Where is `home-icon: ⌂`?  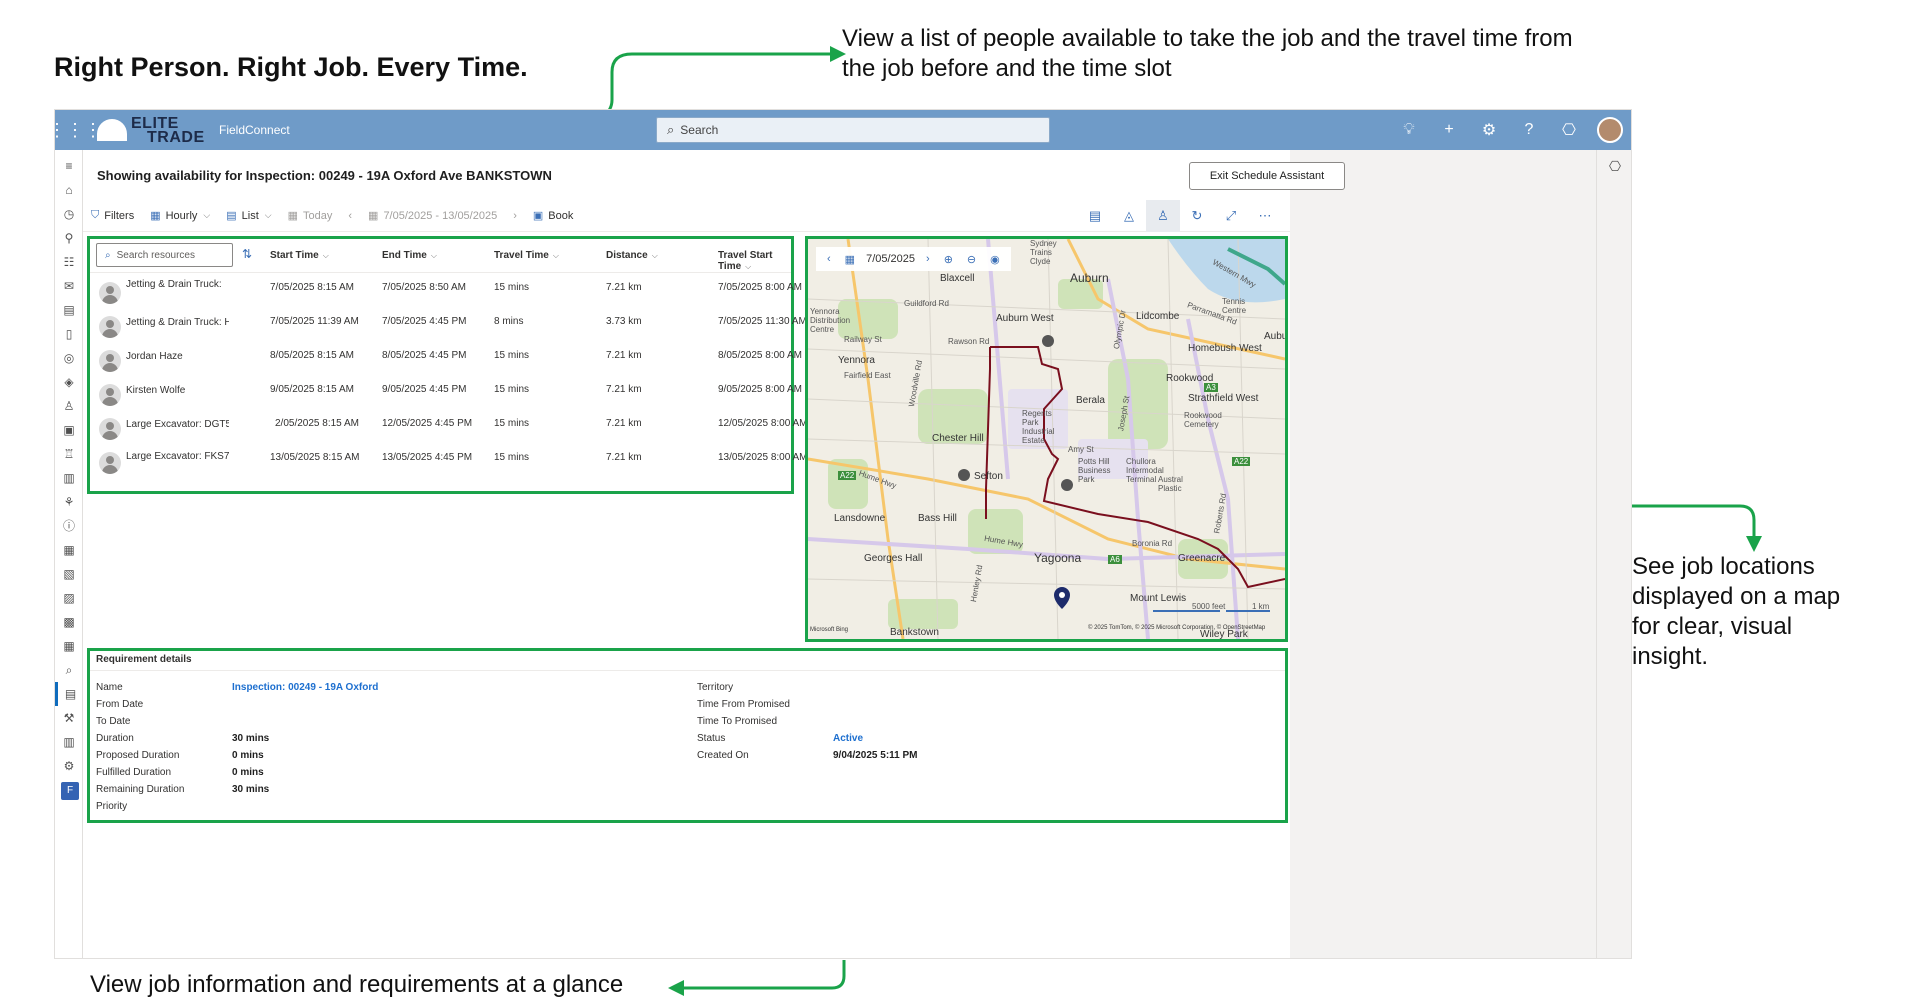
home-icon: ⌂ is located at coordinates (69, 190).